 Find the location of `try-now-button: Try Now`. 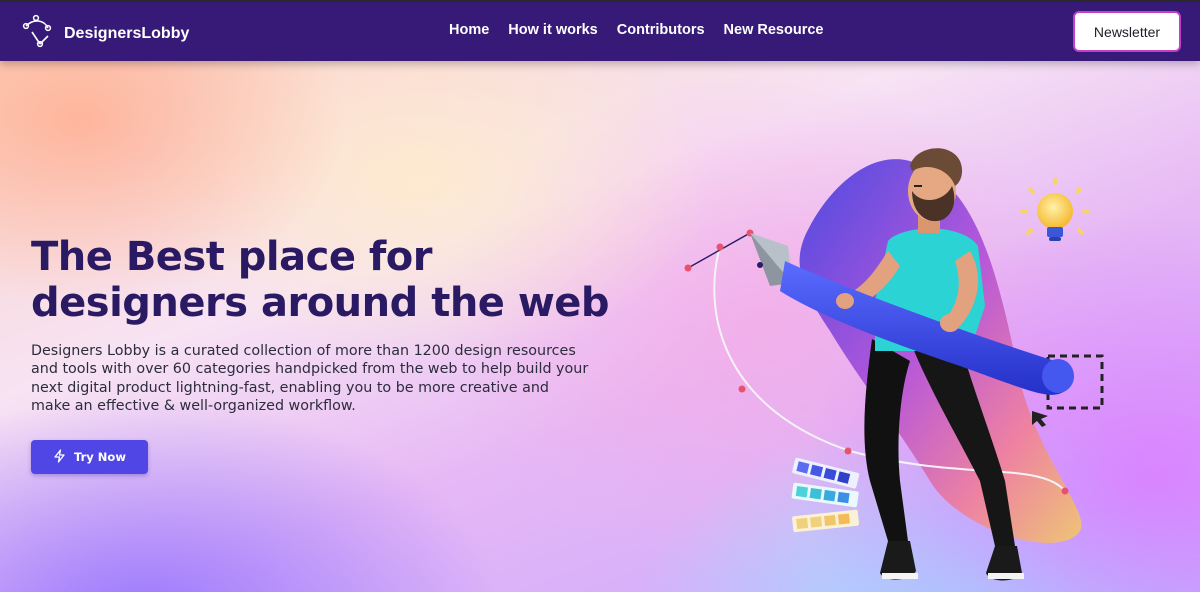

try-now-button: Try Now is located at coordinates (89, 457).